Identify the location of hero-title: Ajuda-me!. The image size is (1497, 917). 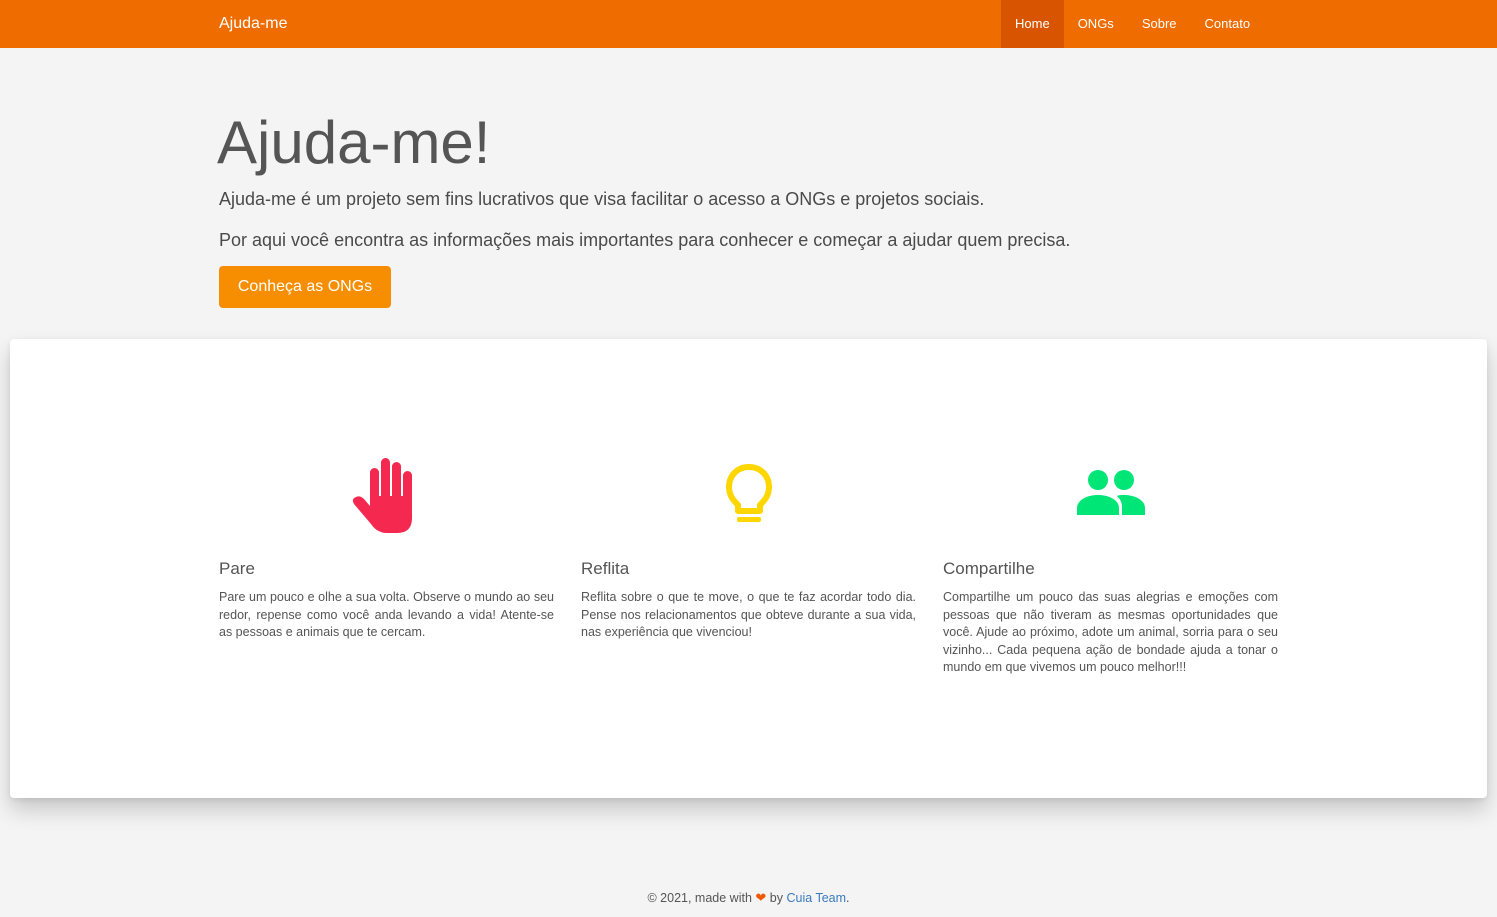
(354, 142).